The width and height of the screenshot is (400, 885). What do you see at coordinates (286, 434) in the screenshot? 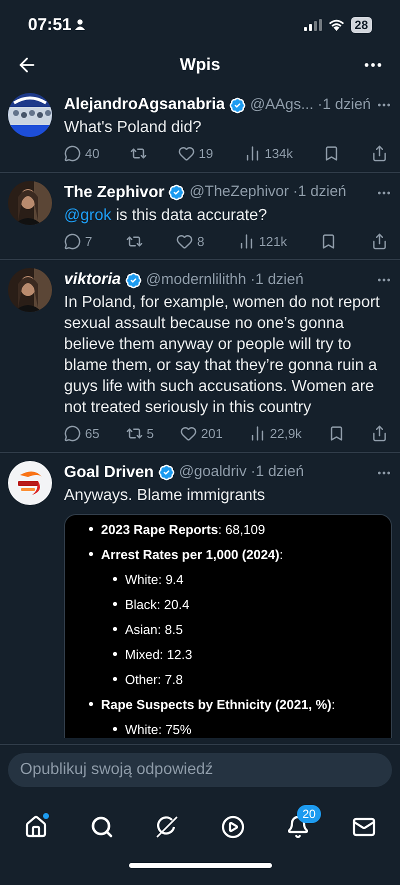
I see `view-count: 22,9k` at bounding box center [286, 434].